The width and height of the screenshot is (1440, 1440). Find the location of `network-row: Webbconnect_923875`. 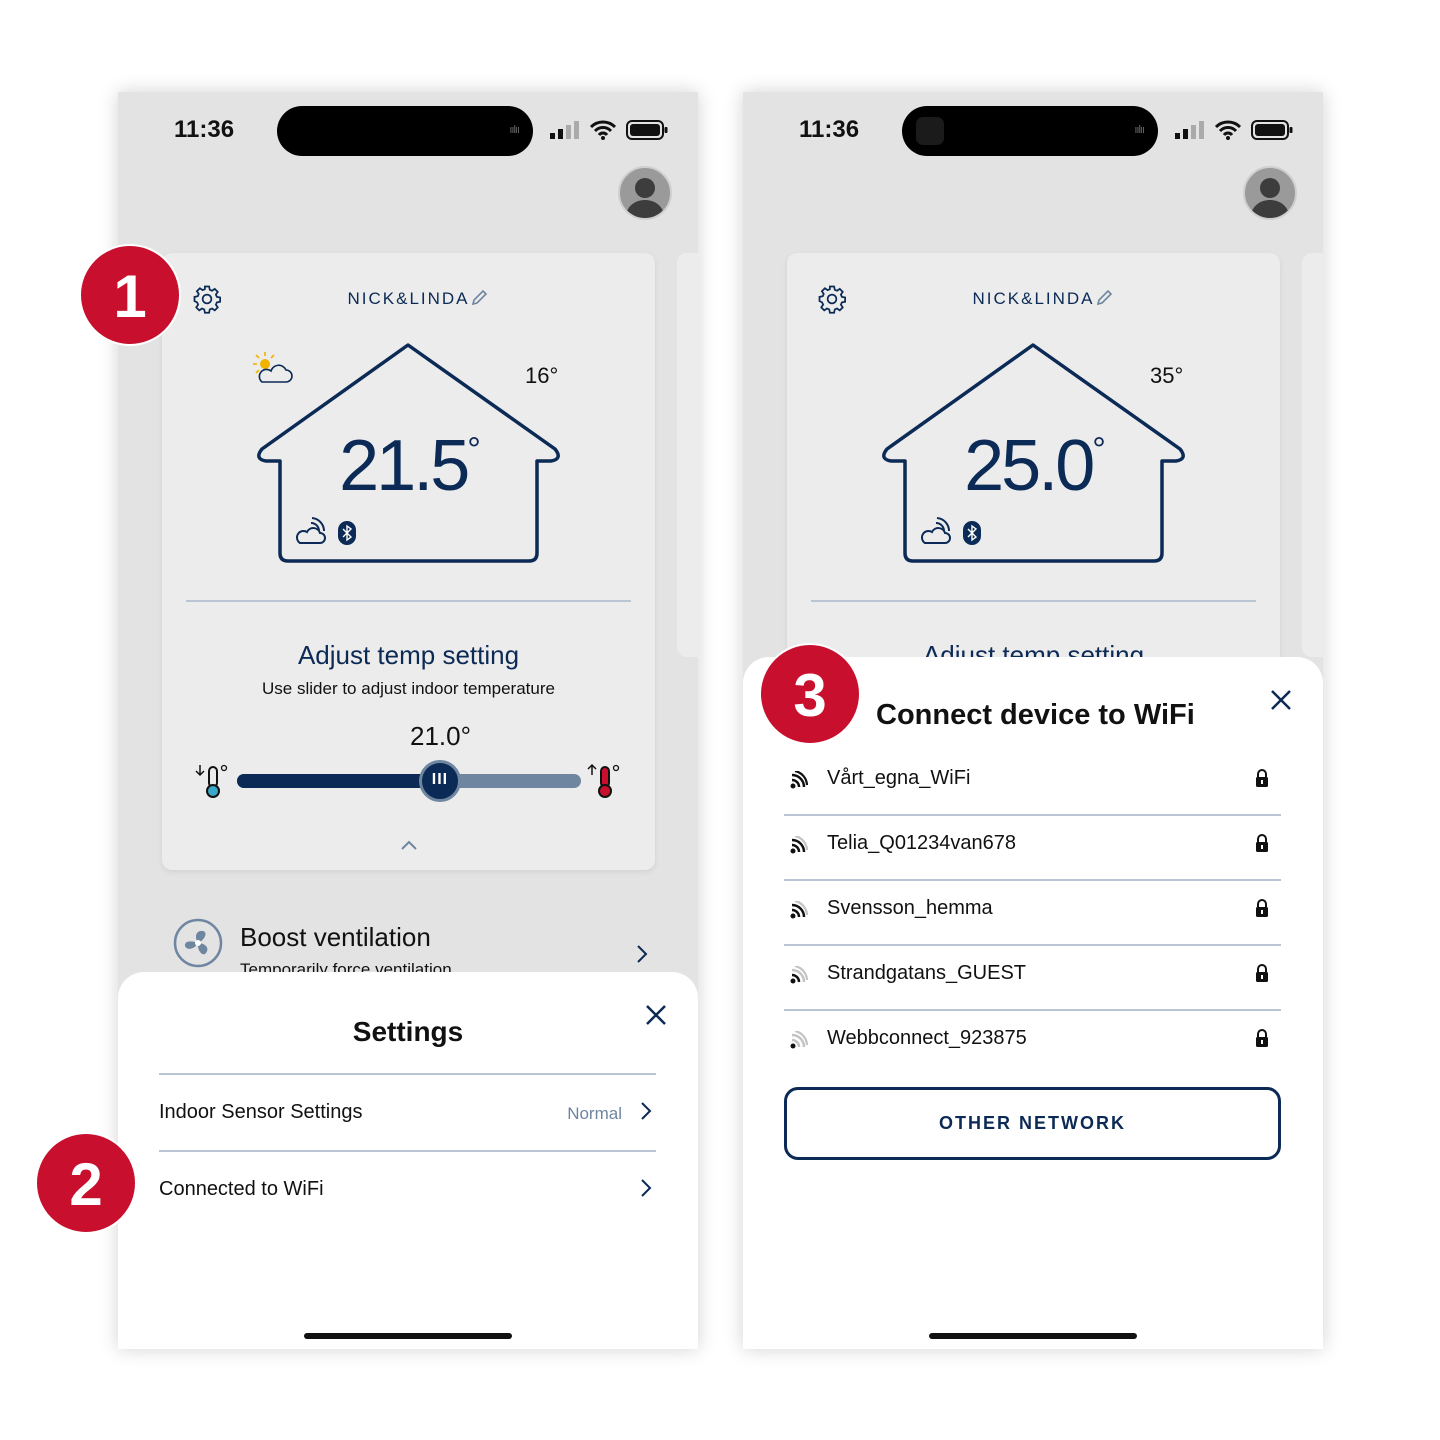

network-row: Webbconnect_923875 is located at coordinates (1032, 1051).